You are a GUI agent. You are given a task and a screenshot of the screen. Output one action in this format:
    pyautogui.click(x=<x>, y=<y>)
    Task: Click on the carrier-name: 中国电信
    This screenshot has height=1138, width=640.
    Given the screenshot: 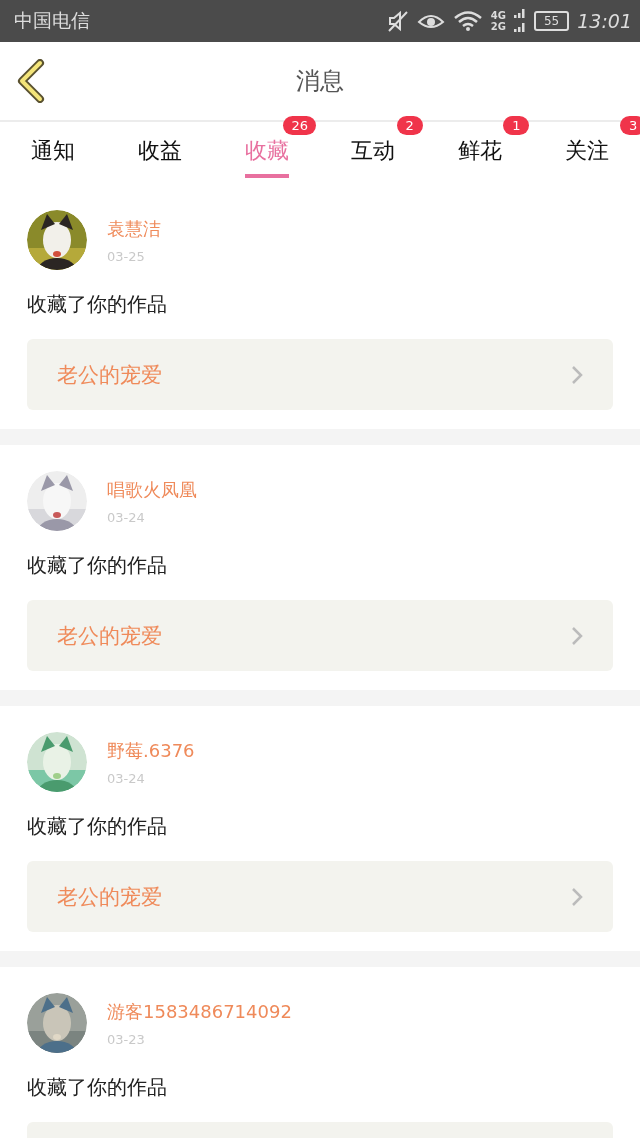 What is the action you would take?
    pyautogui.click(x=52, y=20)
    